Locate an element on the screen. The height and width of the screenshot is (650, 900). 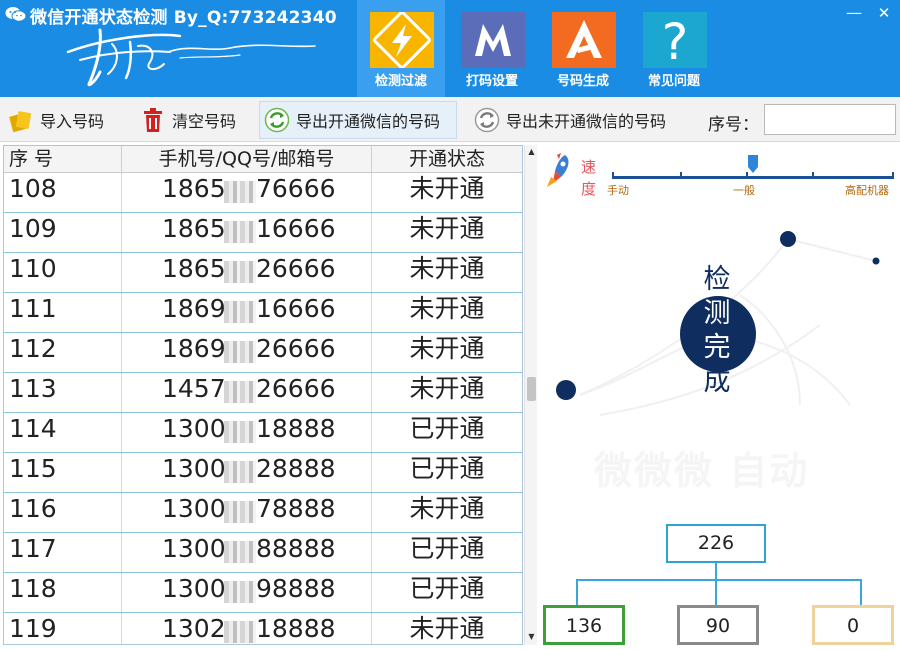
table-row: 118 1300 98888 已开通 is located at coordinates (263, 593).